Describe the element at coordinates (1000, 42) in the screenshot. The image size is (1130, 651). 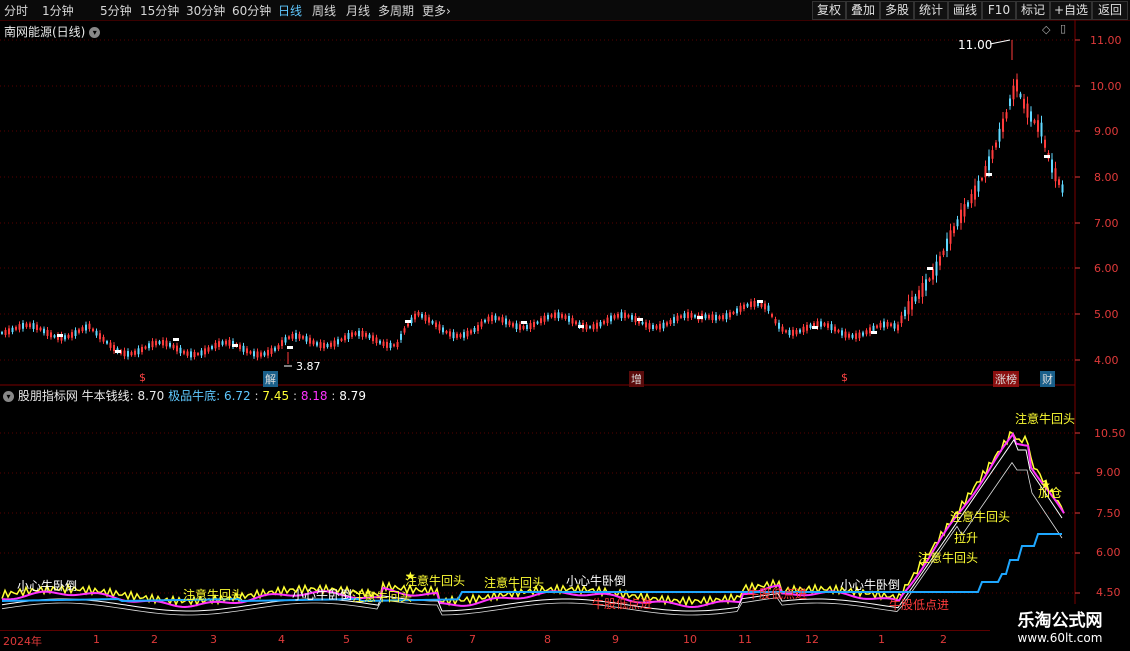
I see `high-price-arrow` at that location.